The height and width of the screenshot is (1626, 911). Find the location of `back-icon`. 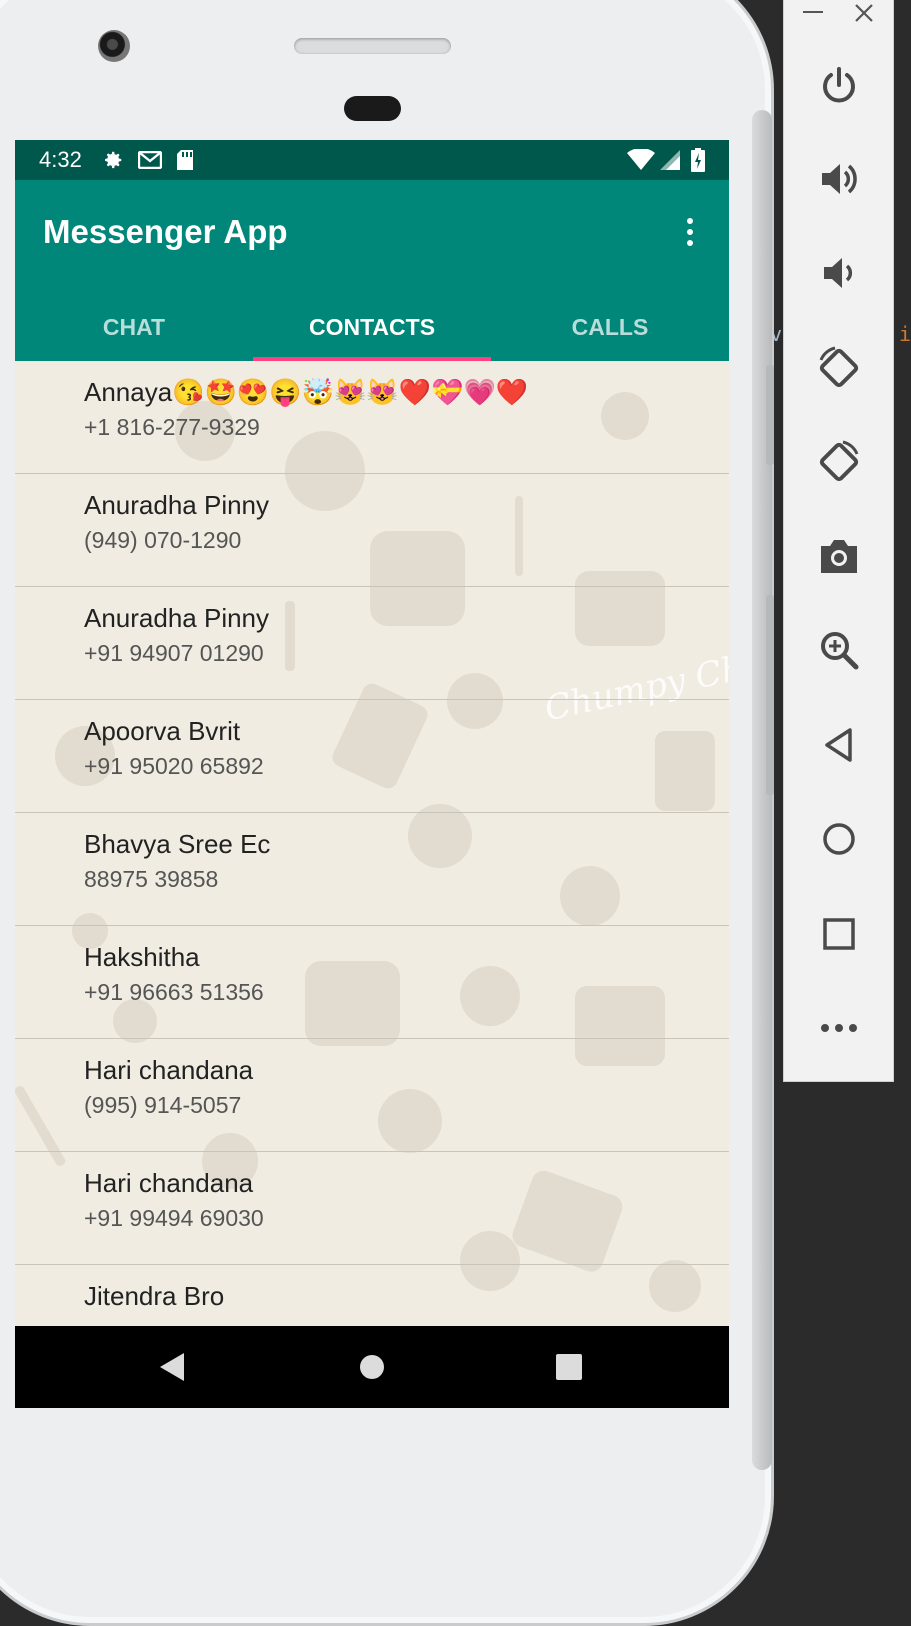

back-icon is located at coordinates (839, 745).